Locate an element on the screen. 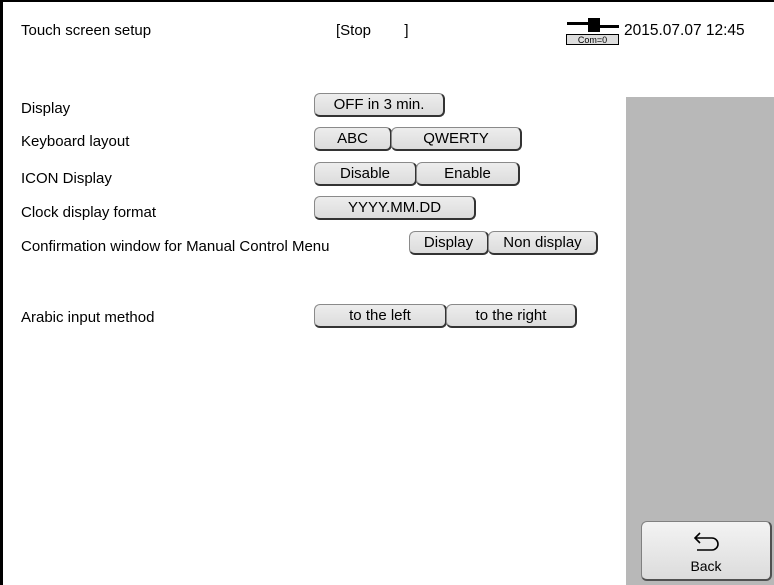 The width and height of the screenshot is (774, 585). left-border is located at coordinates (1, 292).